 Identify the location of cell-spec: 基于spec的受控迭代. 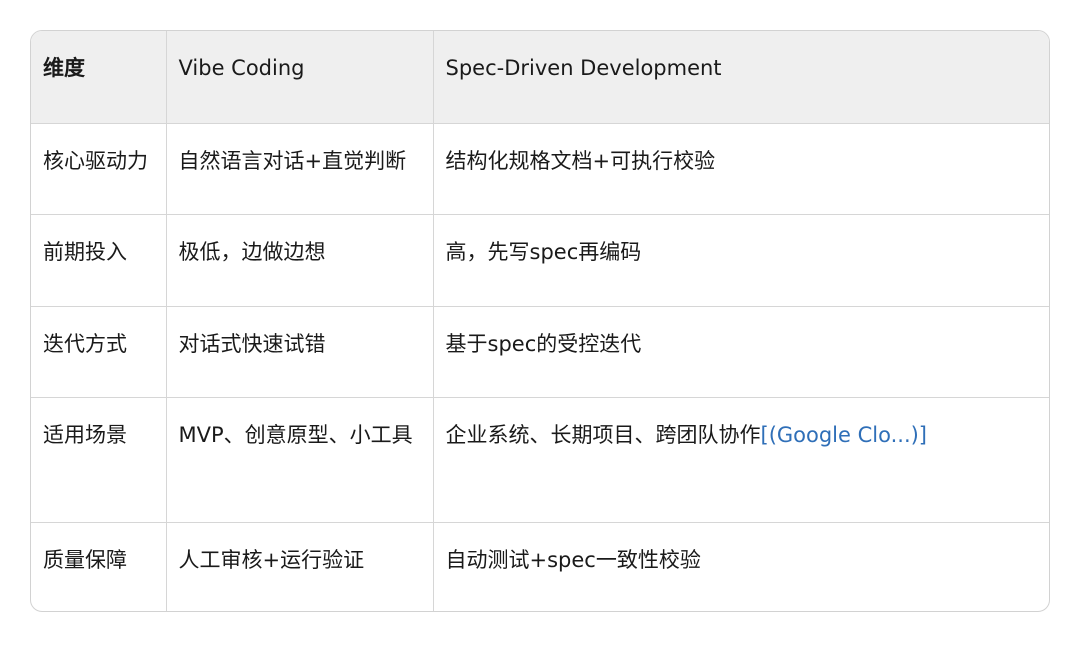
(741, 352).